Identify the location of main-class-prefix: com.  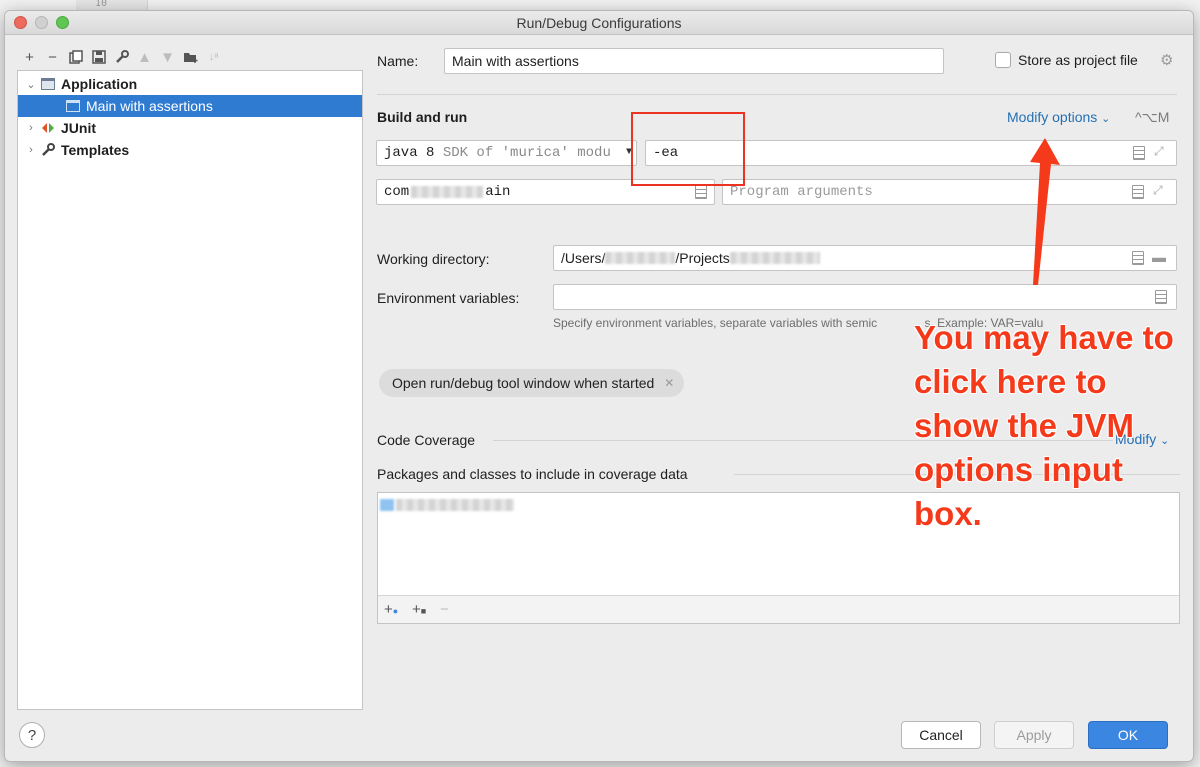
(397, 192).